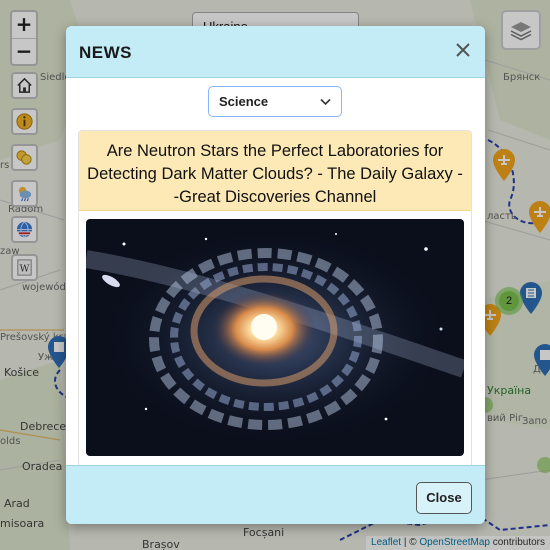 This screenshot has height=550, width=550. I want to click on modal-footer: Close, so click(275, 494).